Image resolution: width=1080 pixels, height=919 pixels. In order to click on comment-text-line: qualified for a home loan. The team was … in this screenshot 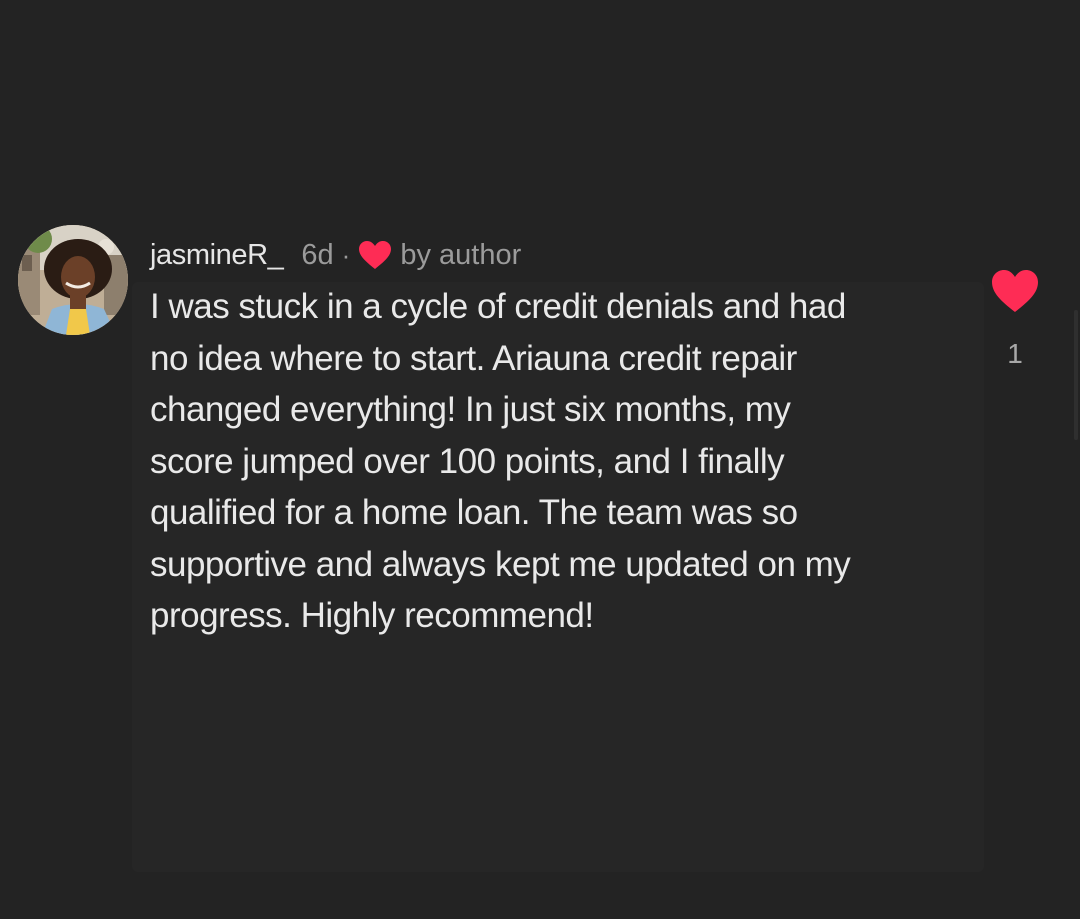, I will do `click(474, 512)`.